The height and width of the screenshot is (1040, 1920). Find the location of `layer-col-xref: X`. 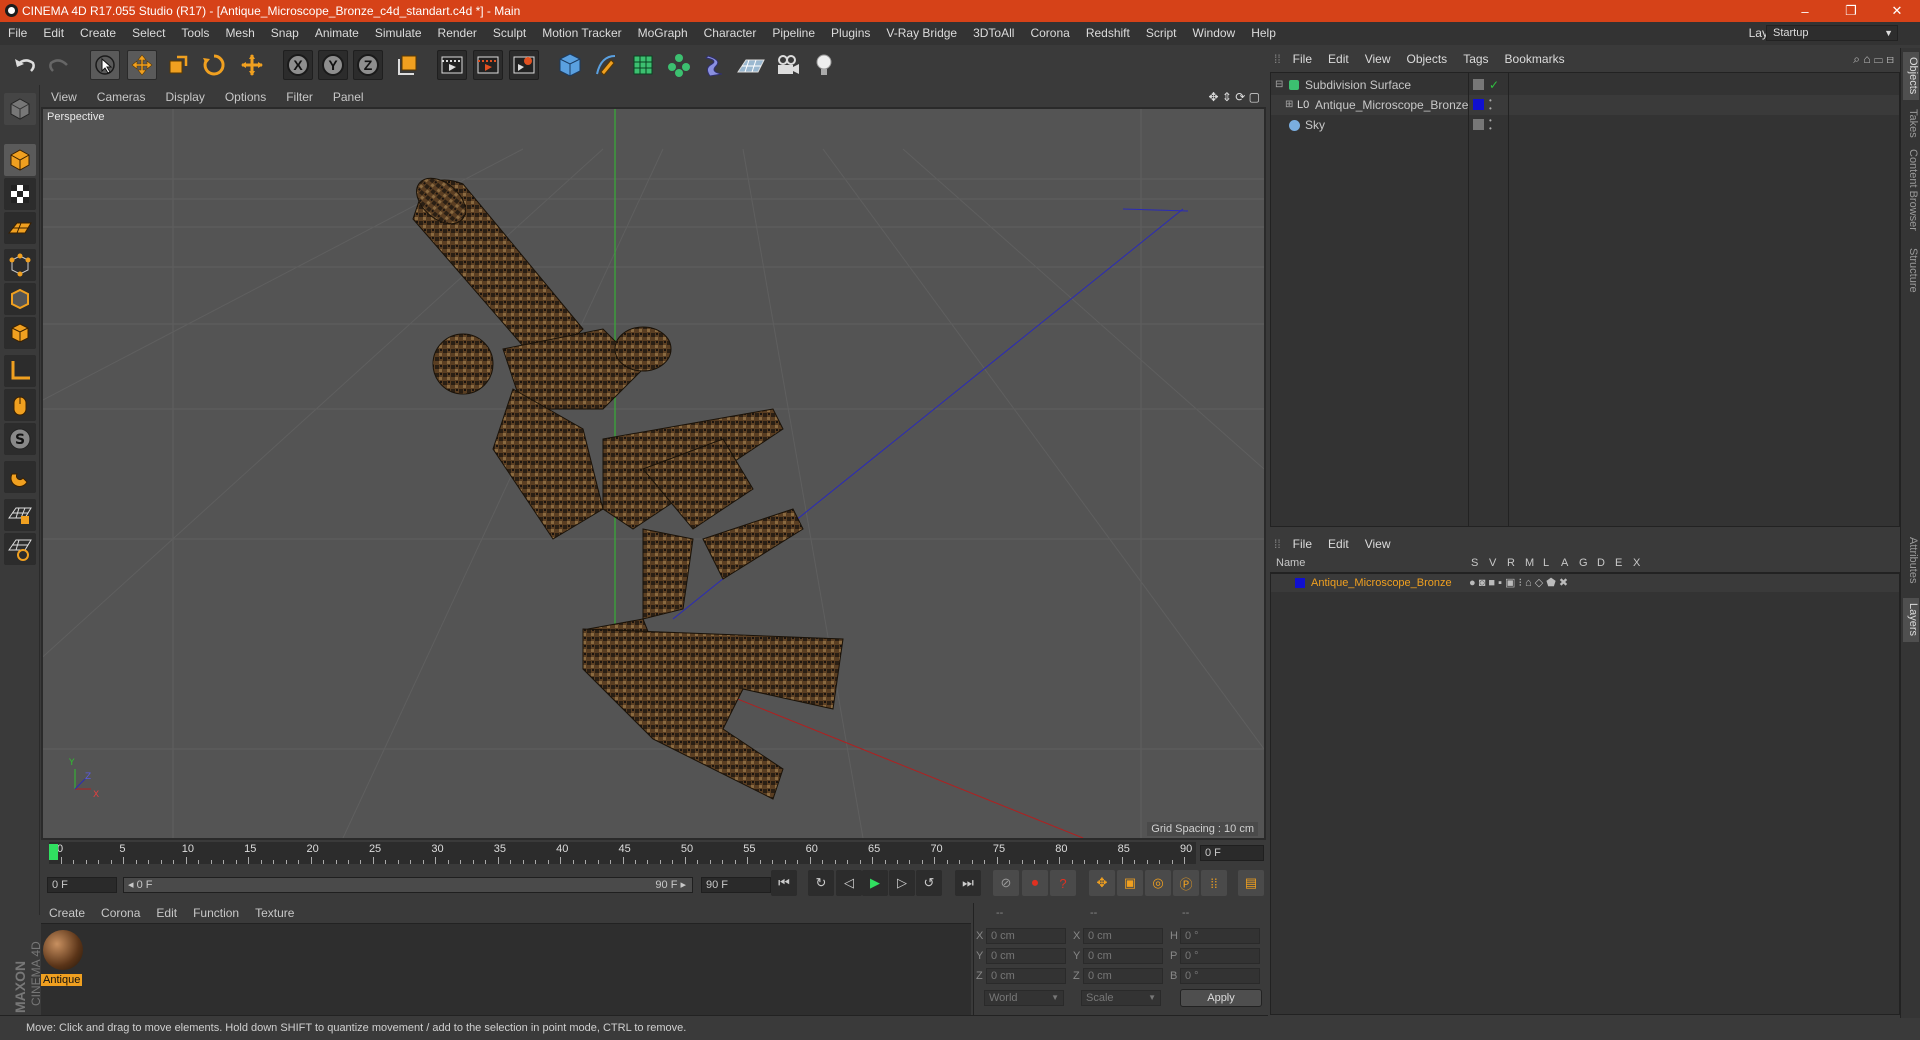

layer-col-xref: X is located at coordinates (1636, 563).